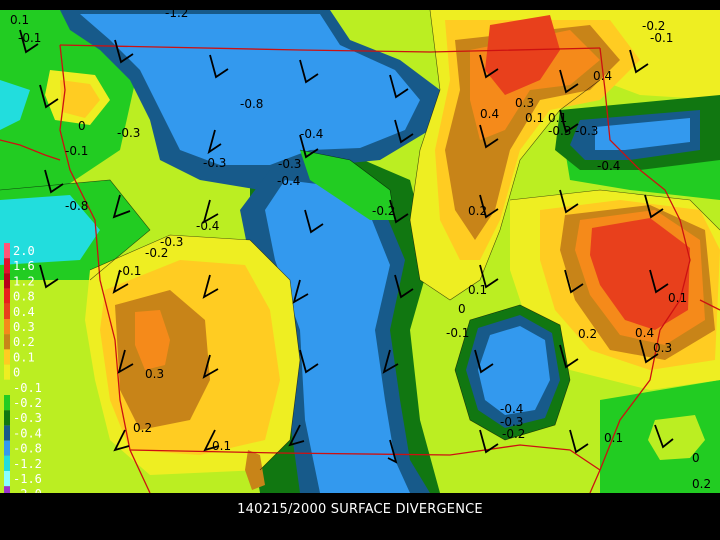 Image resolution: width=720 pixels, height=540 pixels. Describe the element at coordinates (24, 312) in the screenshot. I see `legend-label: 0.4` at that location.